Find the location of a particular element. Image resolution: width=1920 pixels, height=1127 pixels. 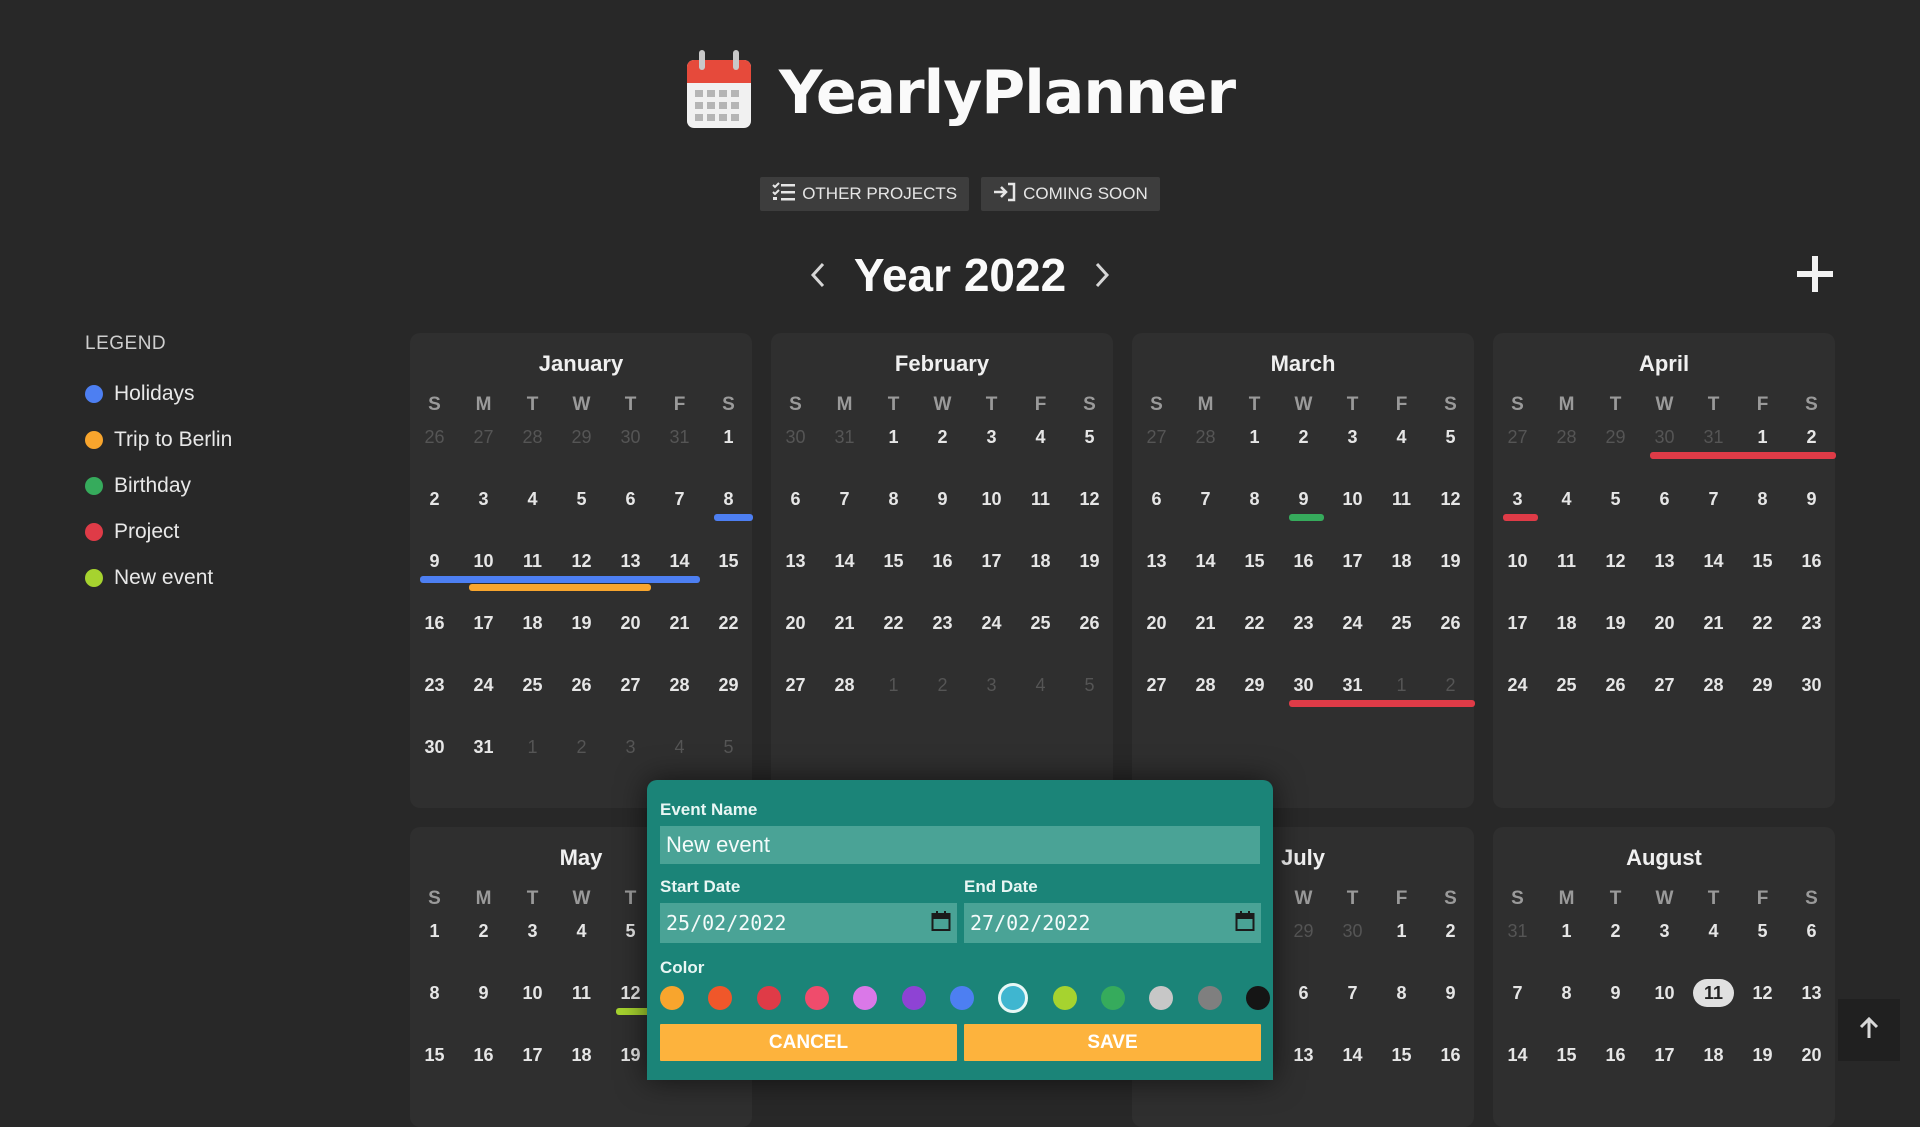

day-cell: 21 is located at coordinates (844, 623).